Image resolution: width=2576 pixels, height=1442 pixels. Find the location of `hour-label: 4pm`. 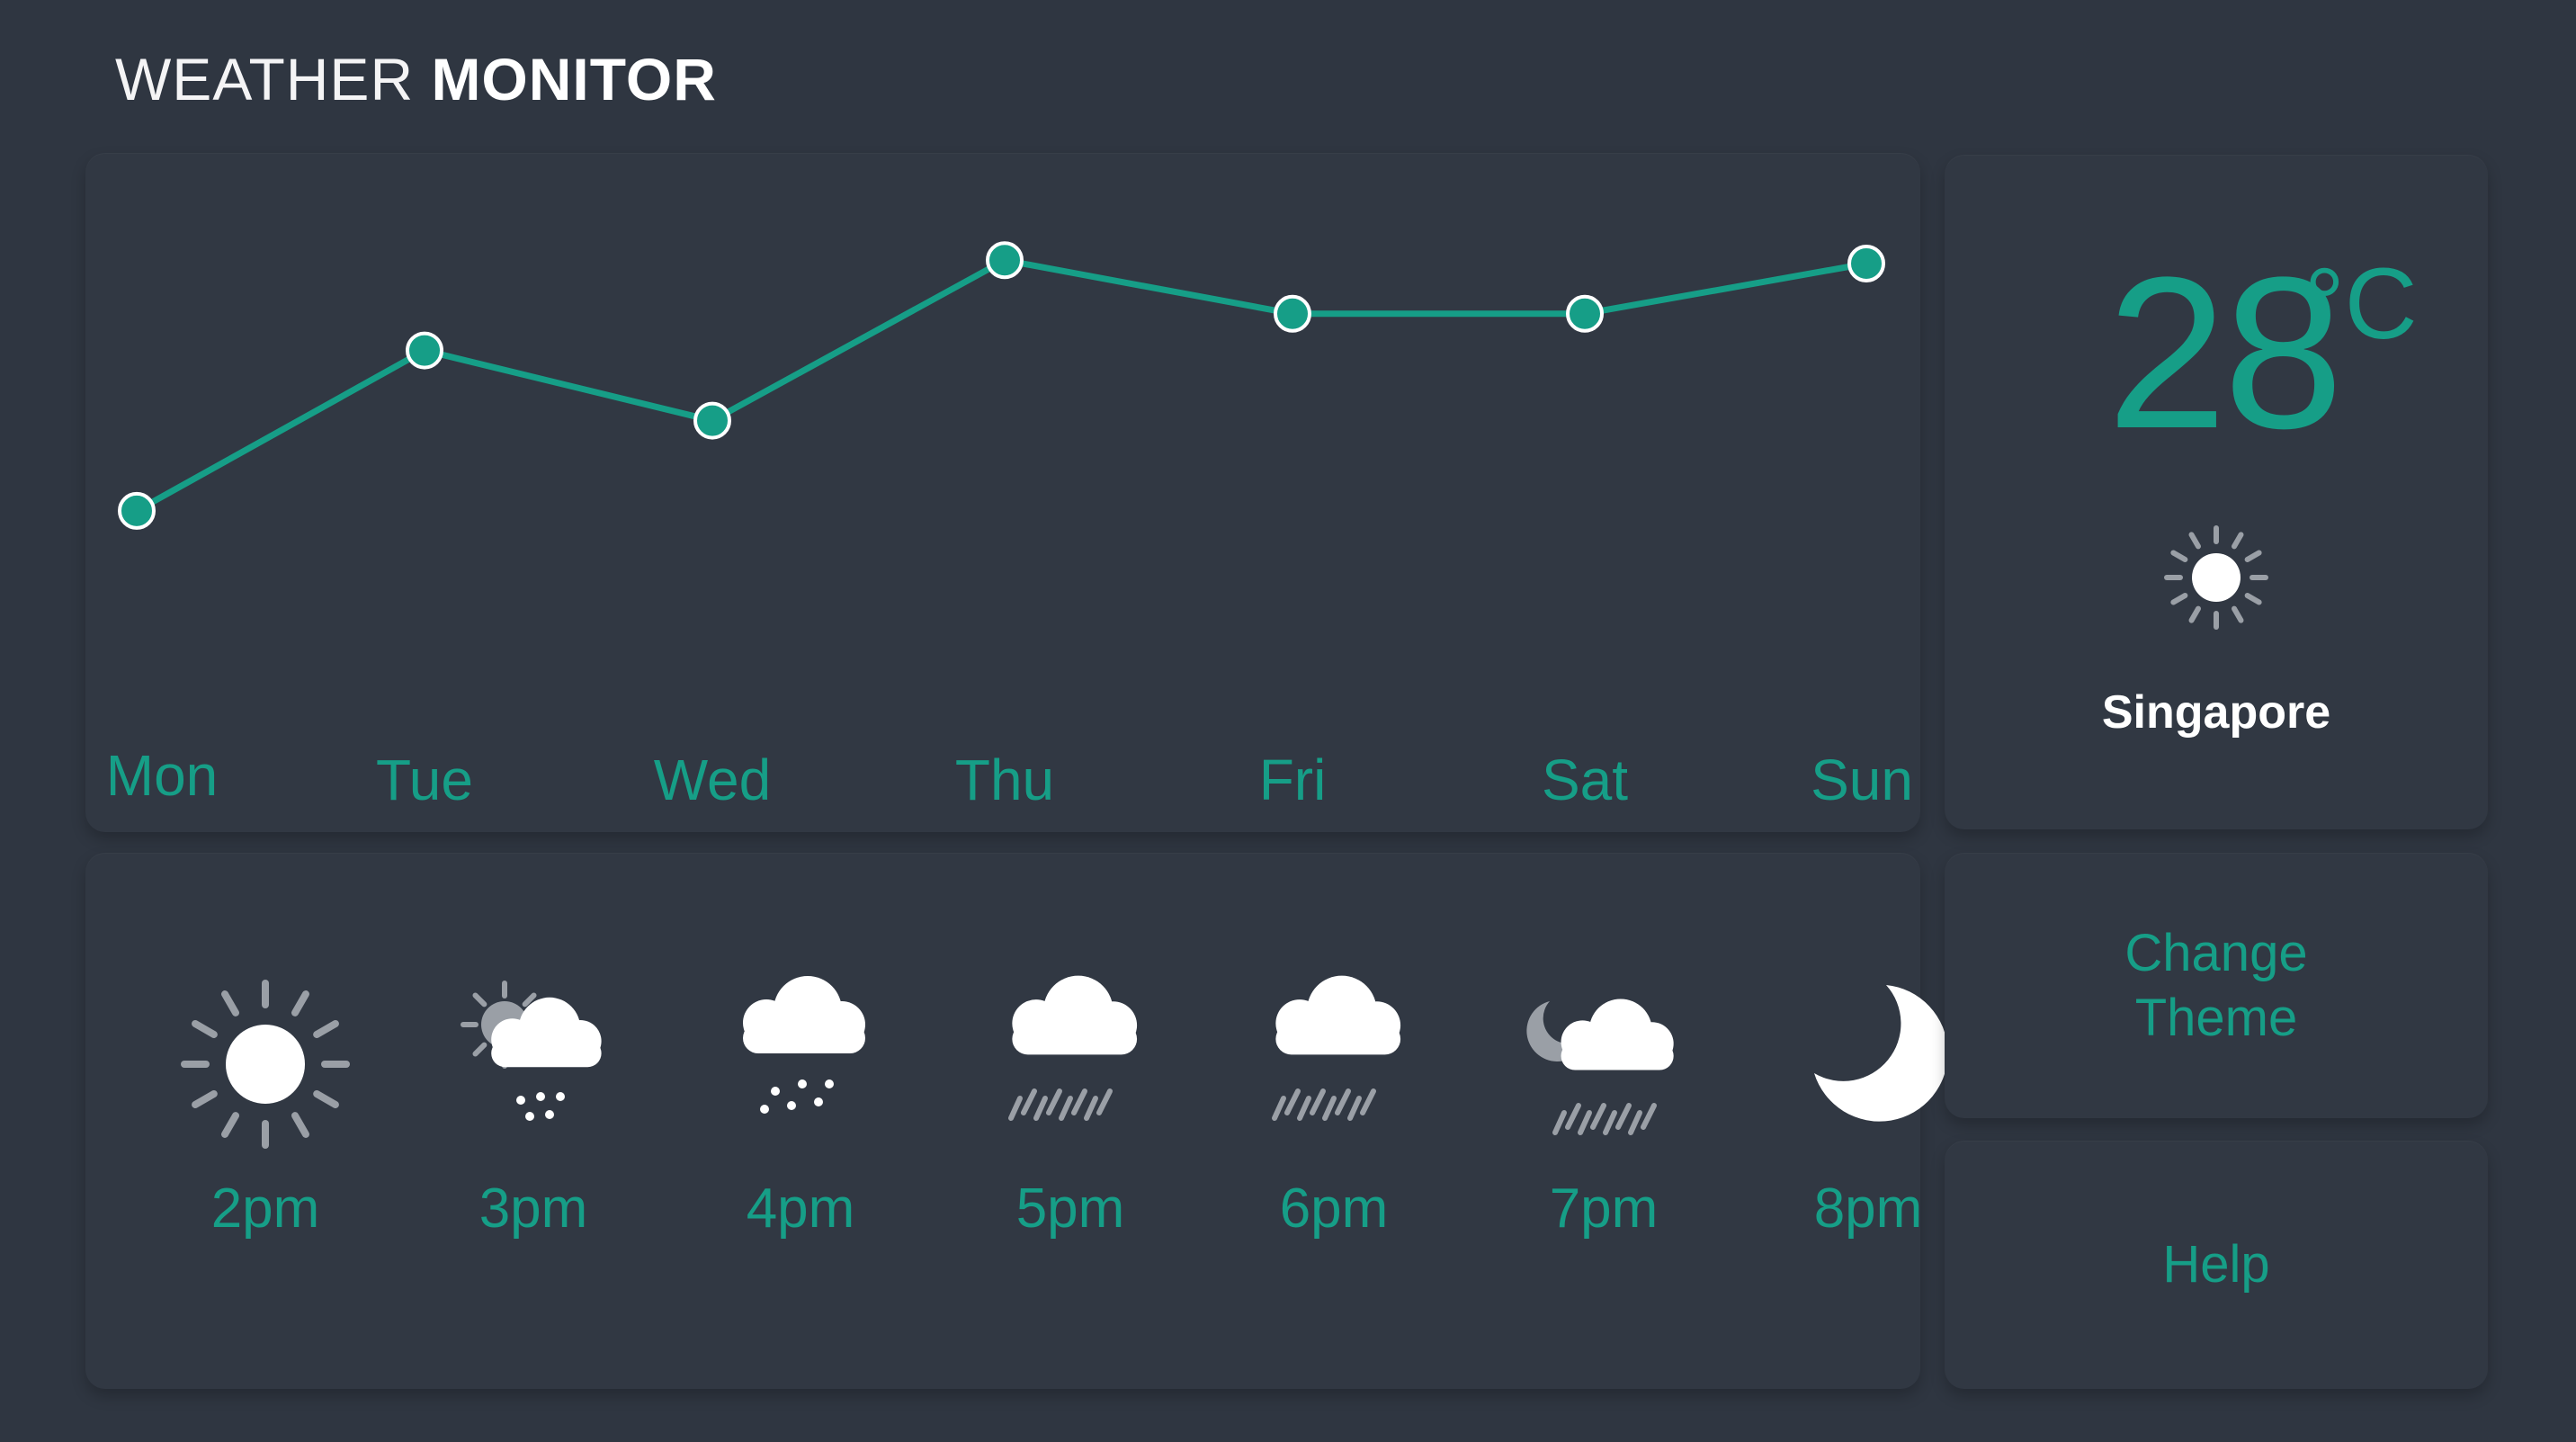

hour-label: 4pm is located at coordinates (800, 1209).